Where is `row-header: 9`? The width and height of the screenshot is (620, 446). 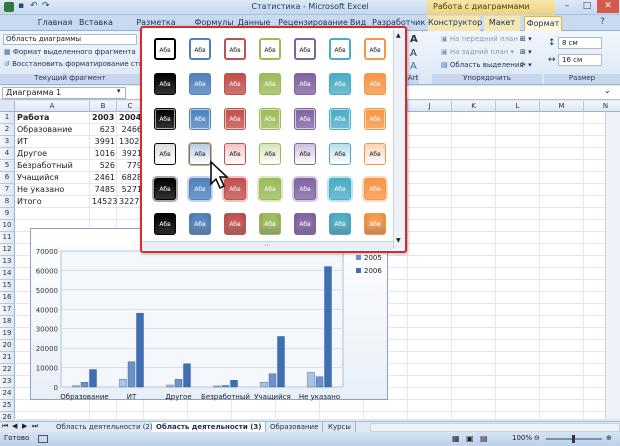 row-header: 9 is located at coordinates (7, 214).